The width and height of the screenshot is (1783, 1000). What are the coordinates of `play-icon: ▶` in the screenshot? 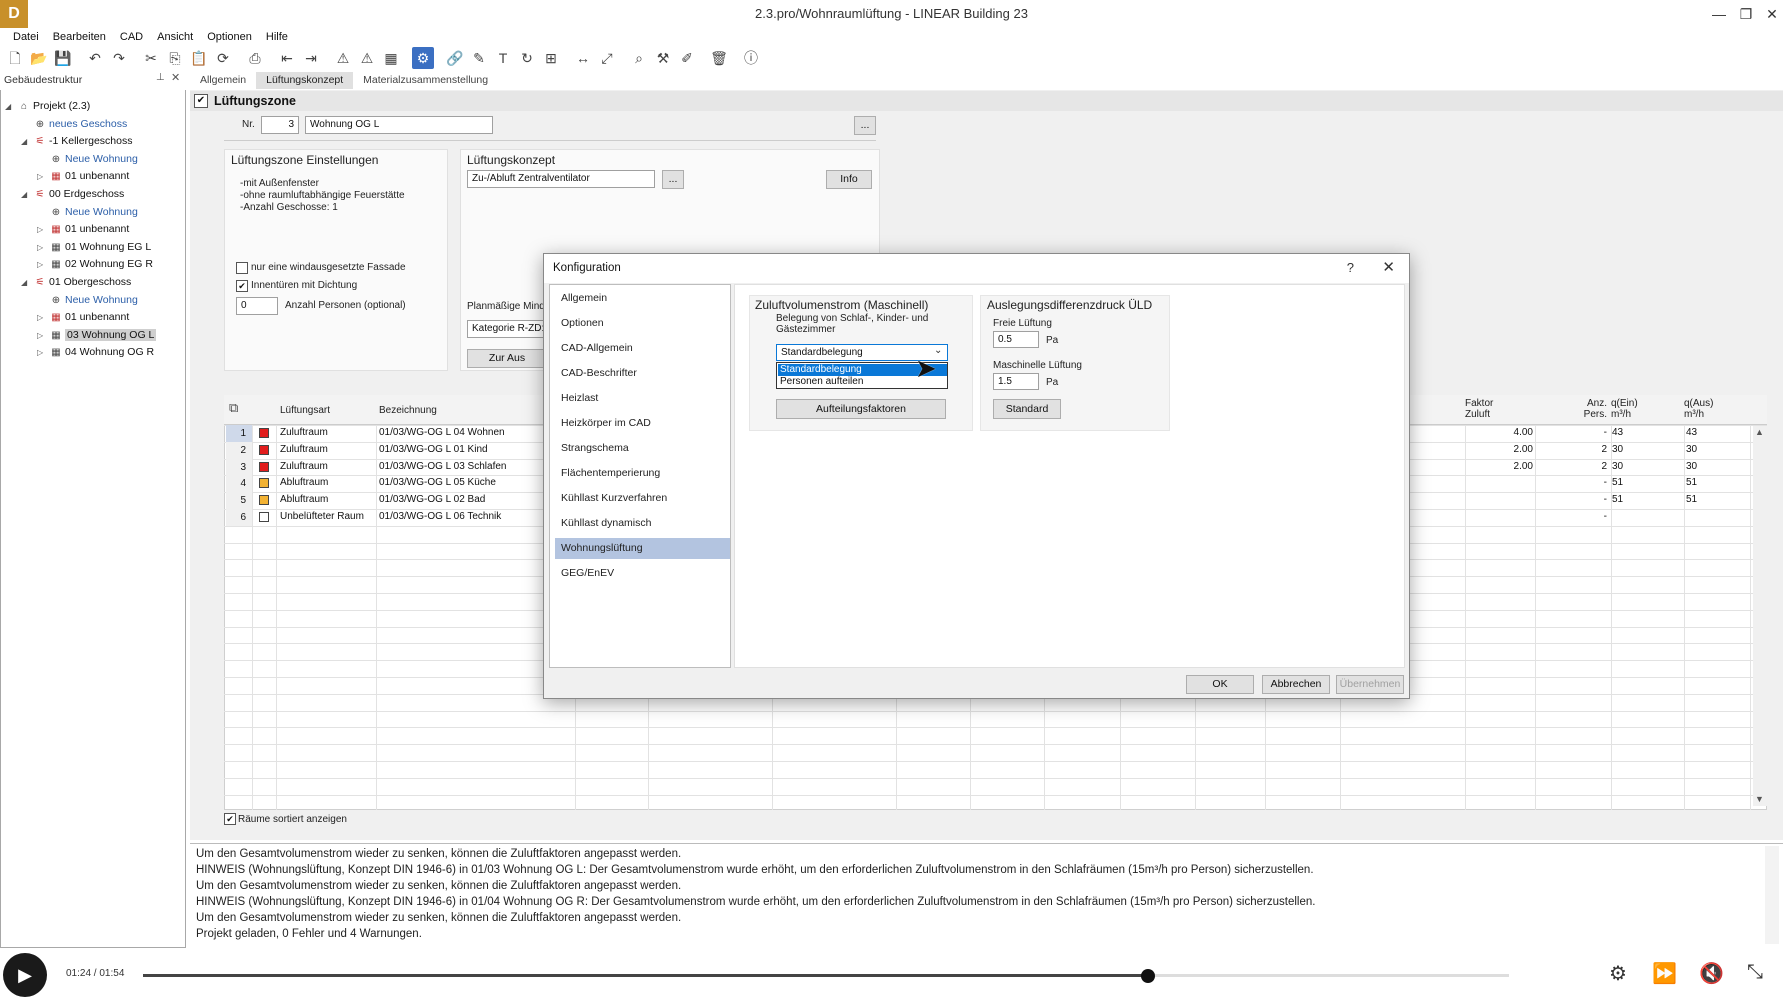 It's located at (25, 975).